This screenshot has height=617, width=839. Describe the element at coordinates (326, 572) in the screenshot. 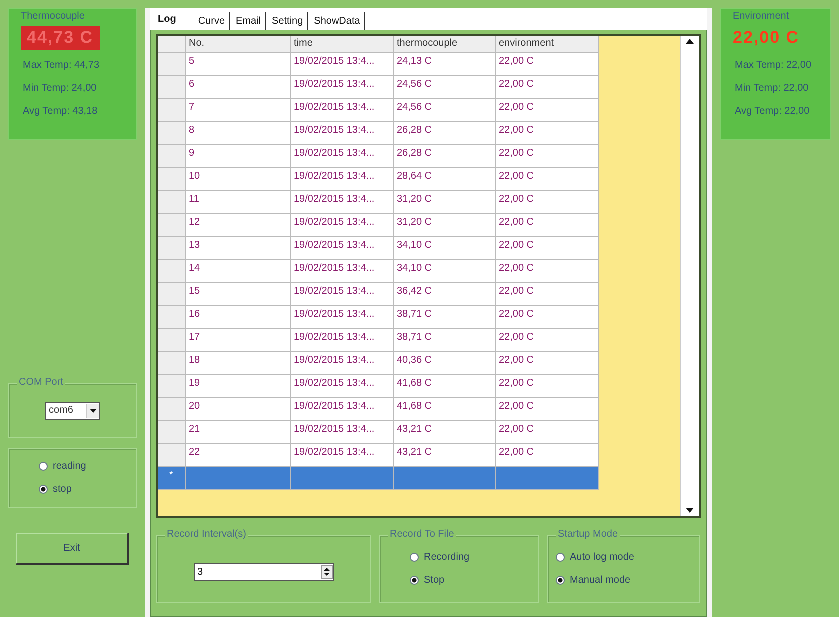

I see `spin-arrows-icon` at that location.